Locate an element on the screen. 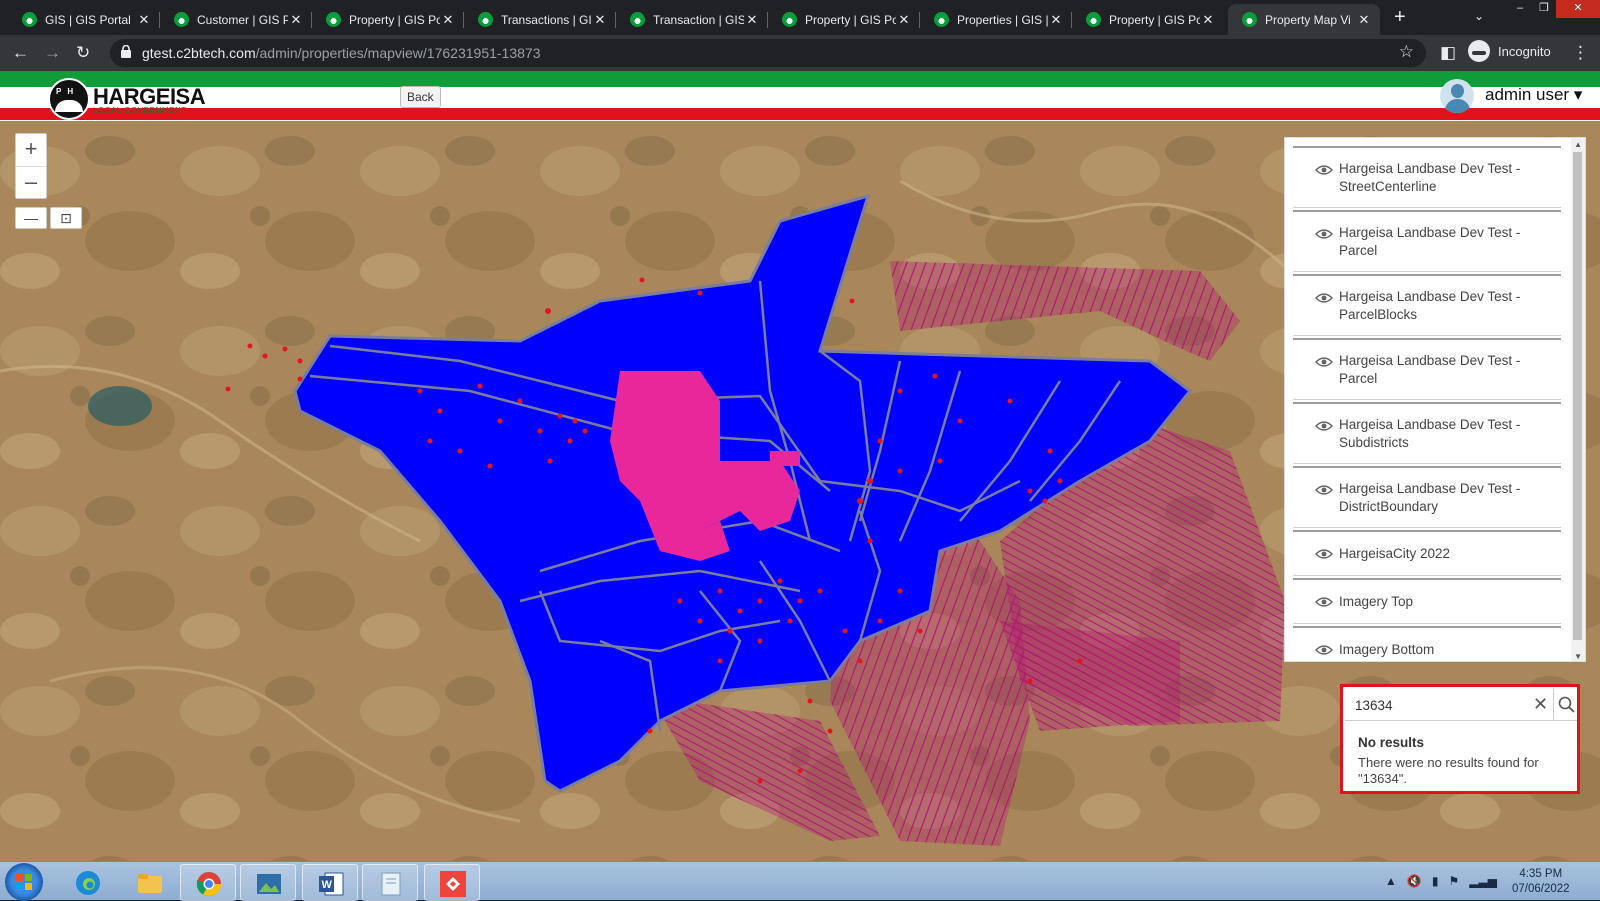  layer-item-hargeisa-city-2022: HargeisaCity 2022 is located at coordinates (1427, 553).